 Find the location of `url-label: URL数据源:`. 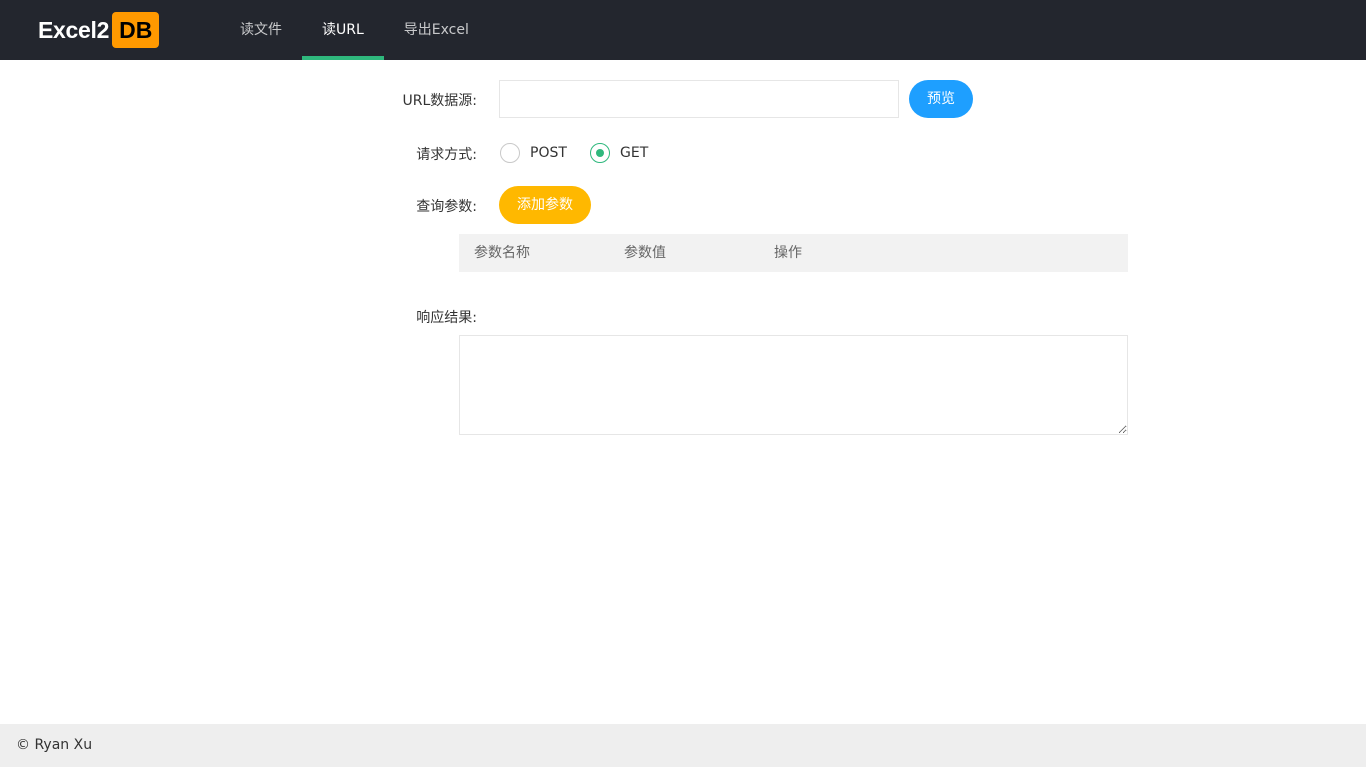

url-label: URL数据源: is located at coordinates (440, 101).